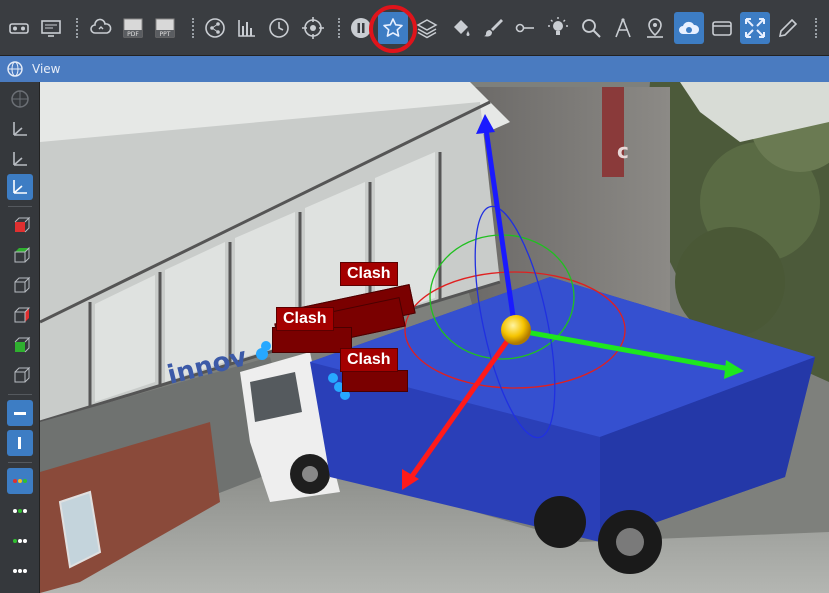  What do you see at coordinates (20, 187) in the screenshot?
I see `axis-view-perspective-icon` at bounding box center [20, 187].